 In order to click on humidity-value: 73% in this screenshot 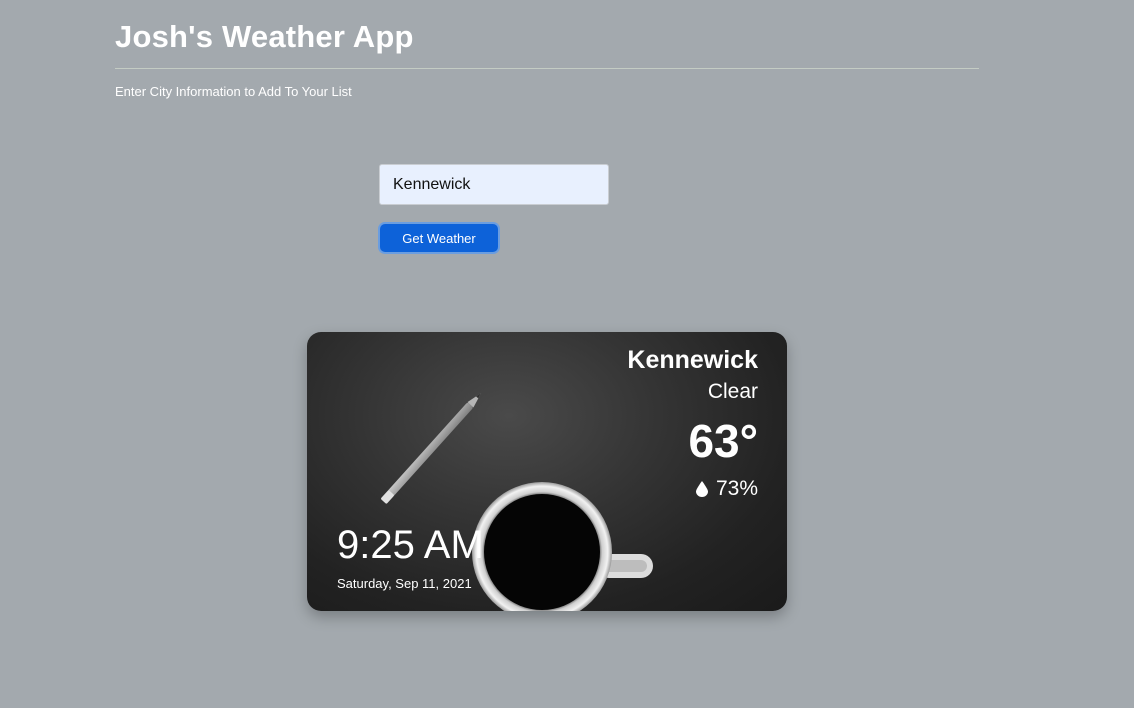, I will do `click(736, 488)`.